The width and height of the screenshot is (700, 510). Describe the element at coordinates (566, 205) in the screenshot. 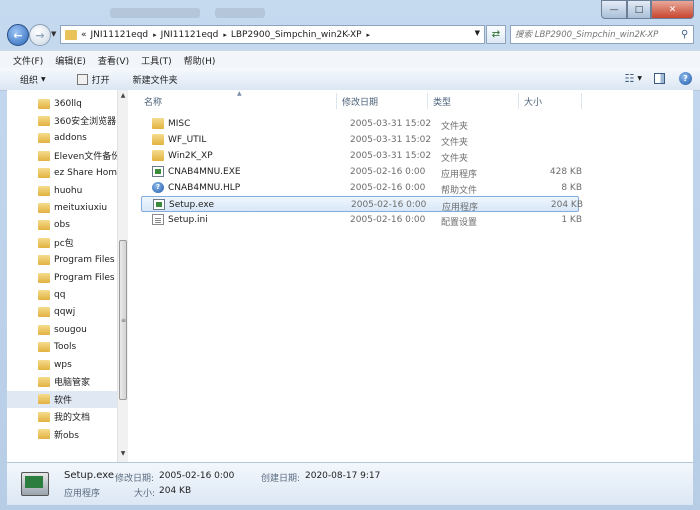

I see `file-size: 204 KB` at that location.